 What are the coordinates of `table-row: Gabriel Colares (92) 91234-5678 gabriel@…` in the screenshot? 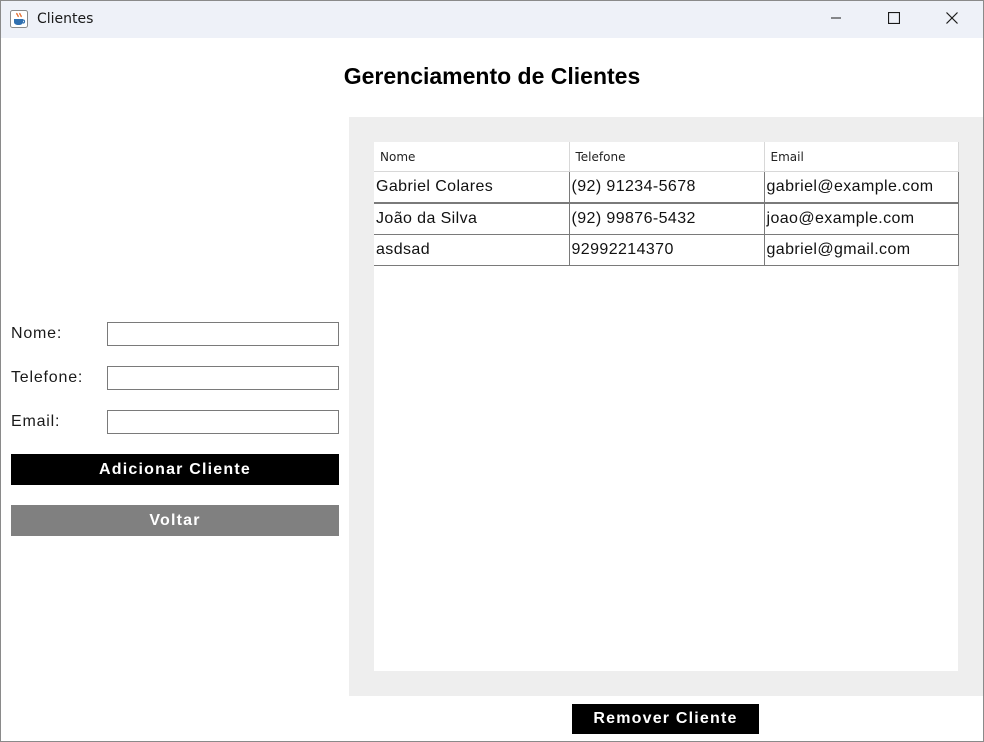 It's located at (666, 187).